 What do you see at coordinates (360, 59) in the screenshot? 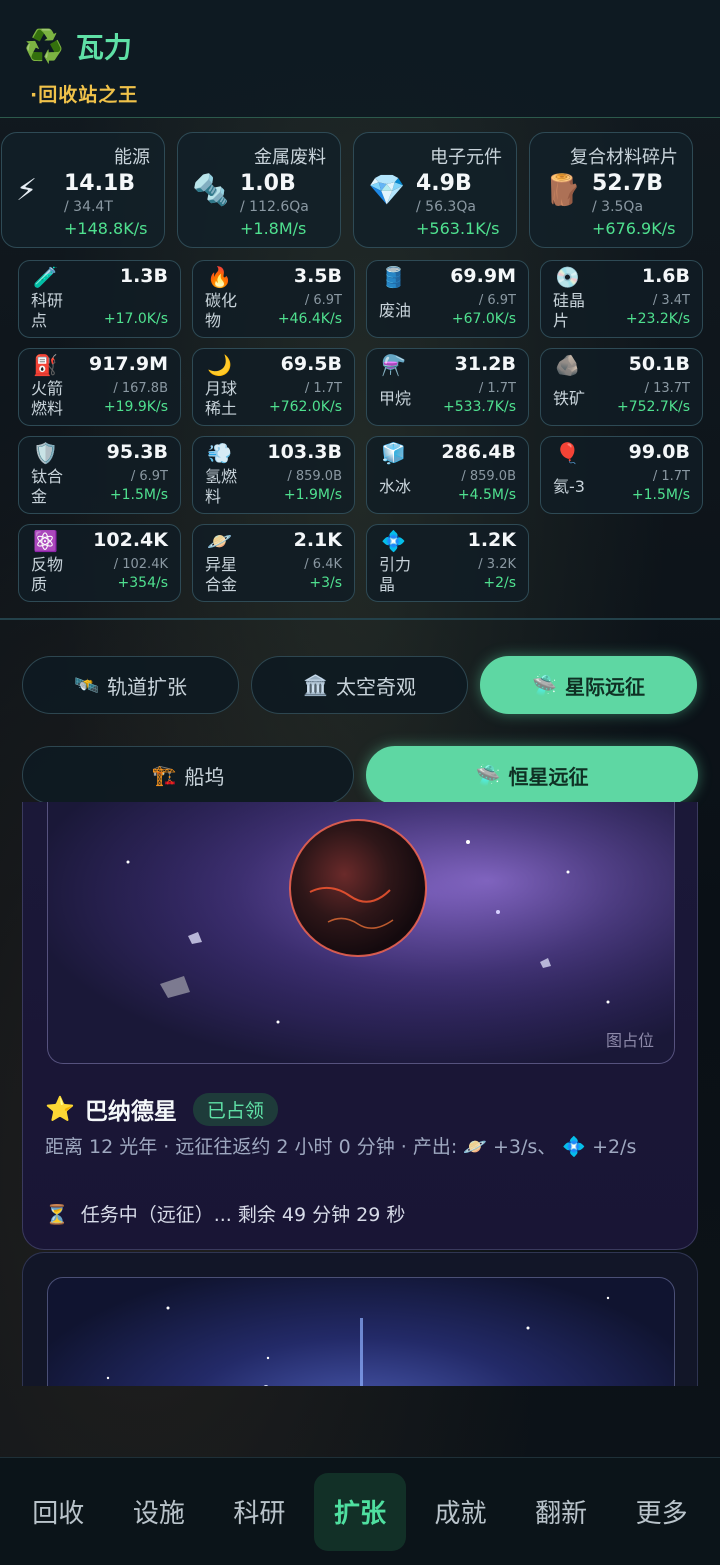
I see `header: ♻️ 瓦力 ·回收站之王` at bounding box center [360, 59].